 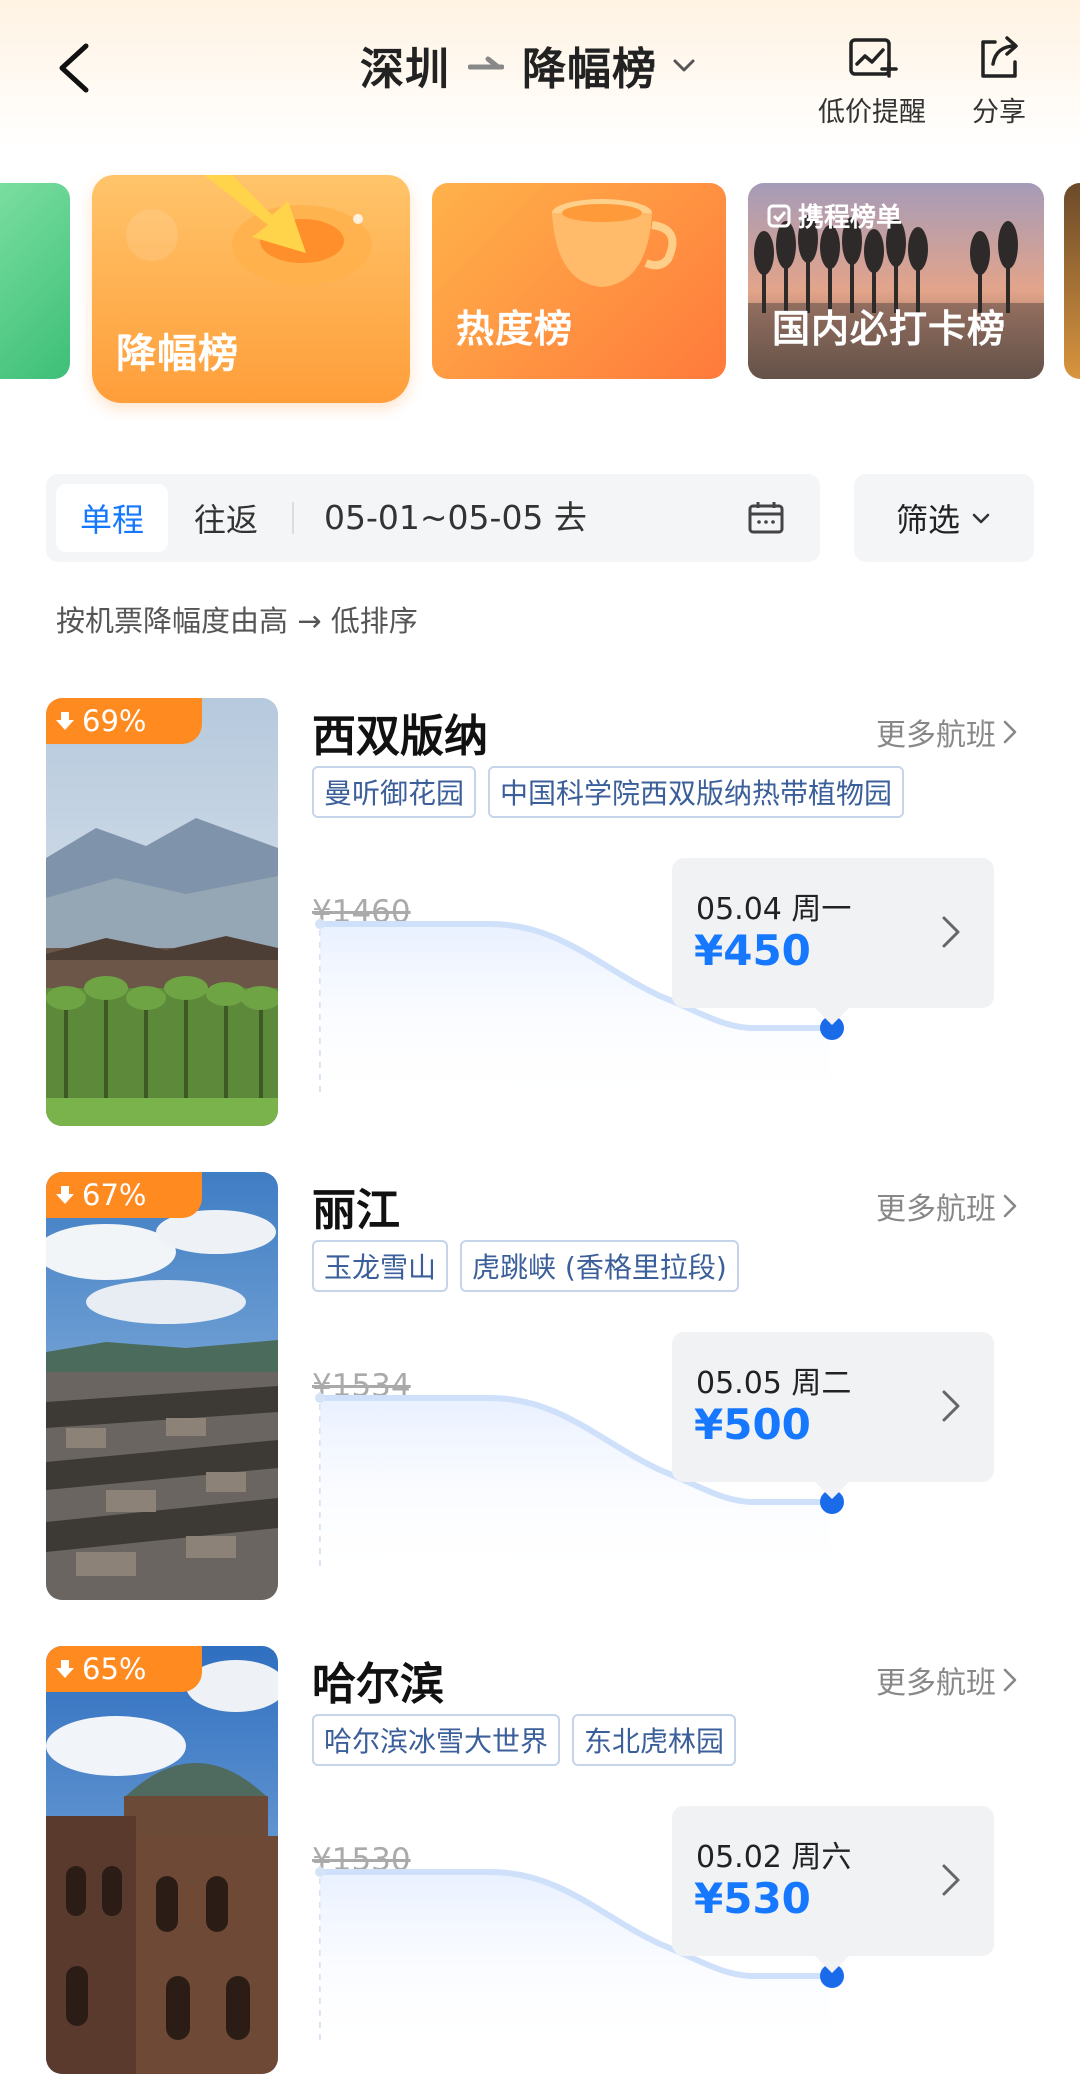 I want to click on destination-photo: 67%, so click(x=162, y=1386).